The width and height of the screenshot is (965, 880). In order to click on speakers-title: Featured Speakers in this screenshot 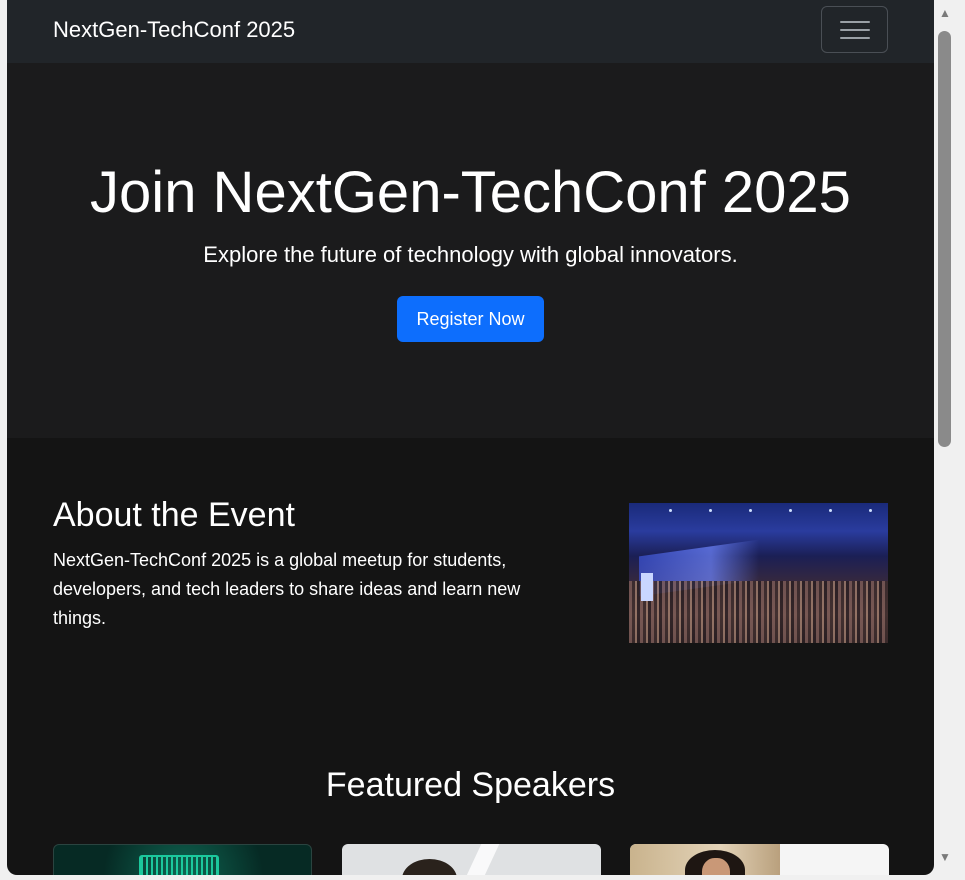, I will do `click(470, 785)`.